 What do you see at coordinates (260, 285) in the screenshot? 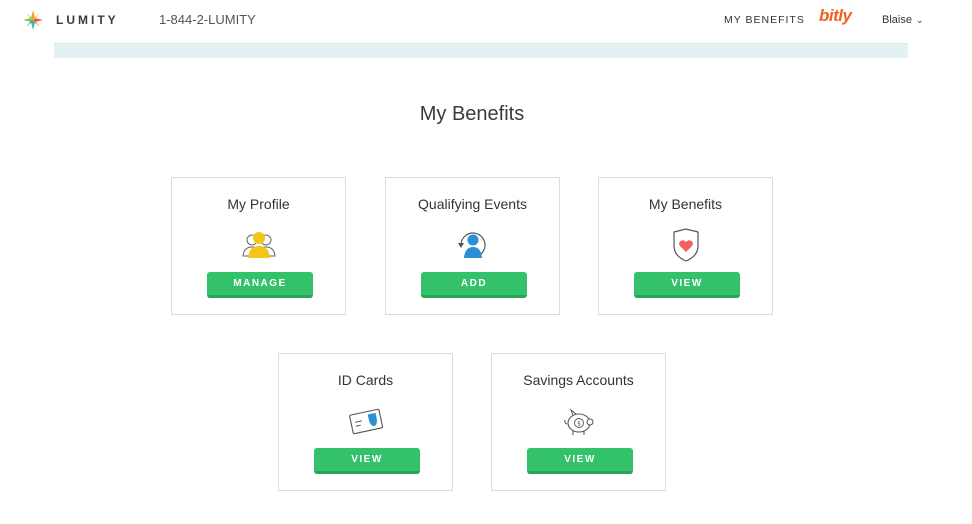
I see `manage-profile-button: MANAGE` at bounding box center [260, 285].